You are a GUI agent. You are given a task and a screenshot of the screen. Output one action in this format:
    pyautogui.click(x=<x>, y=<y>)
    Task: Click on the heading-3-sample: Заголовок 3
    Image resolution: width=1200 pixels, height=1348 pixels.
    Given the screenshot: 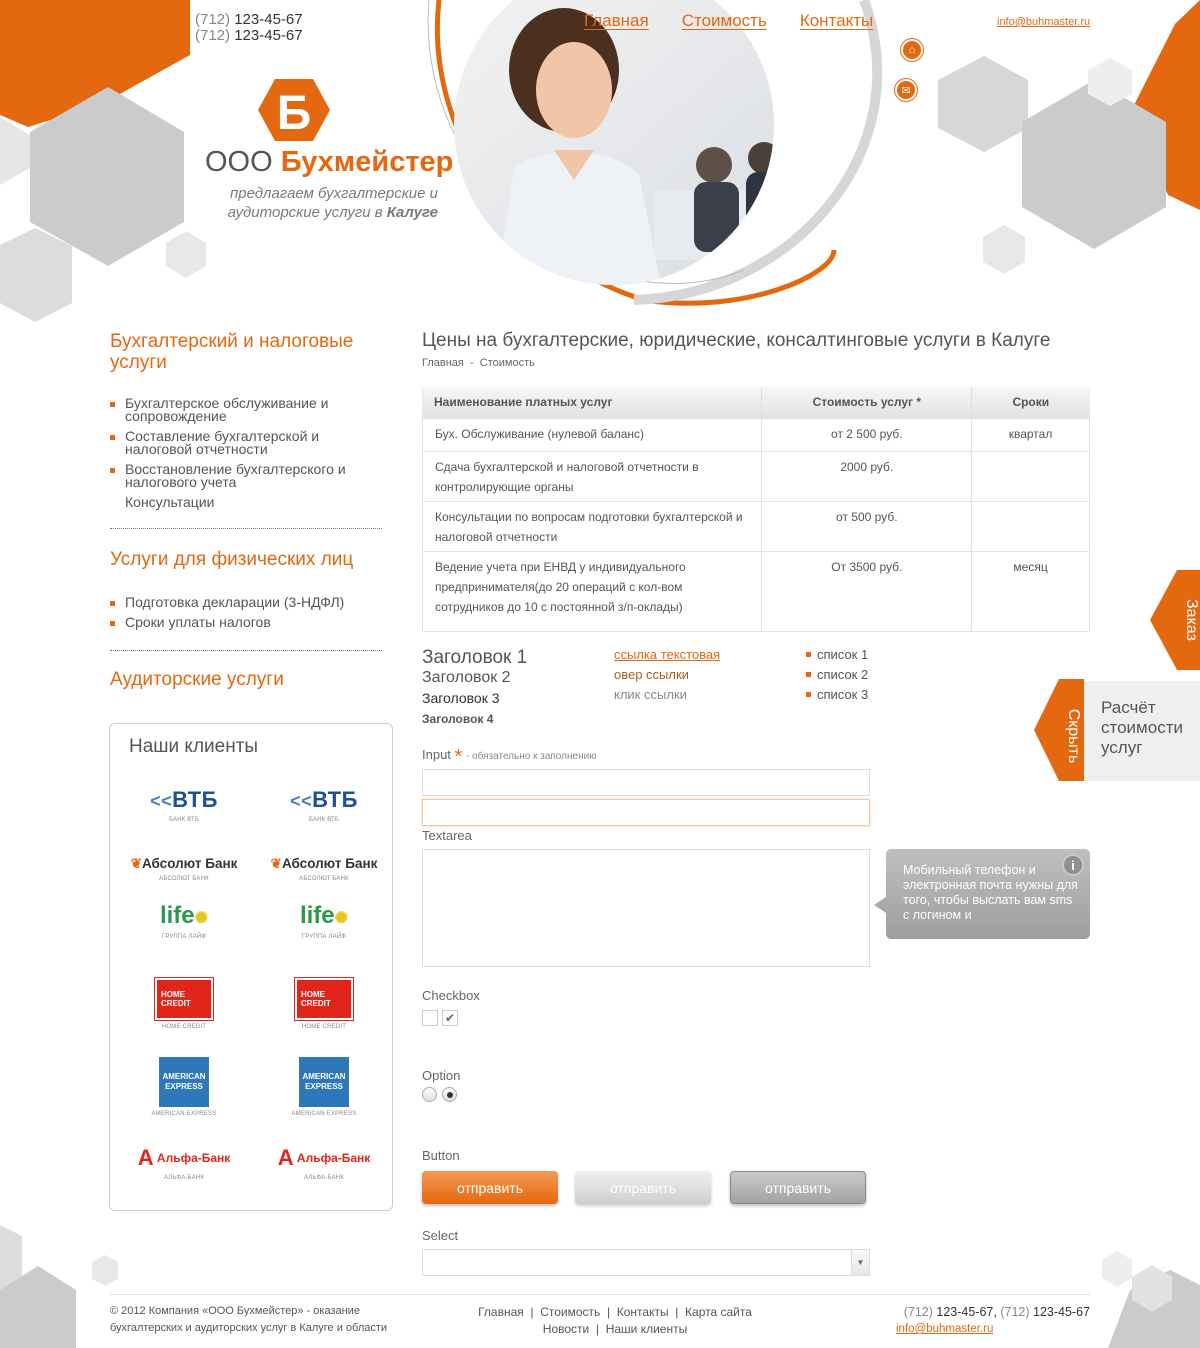 What is the action you would take?
    pyautogui.click(x=461, y=698)
    